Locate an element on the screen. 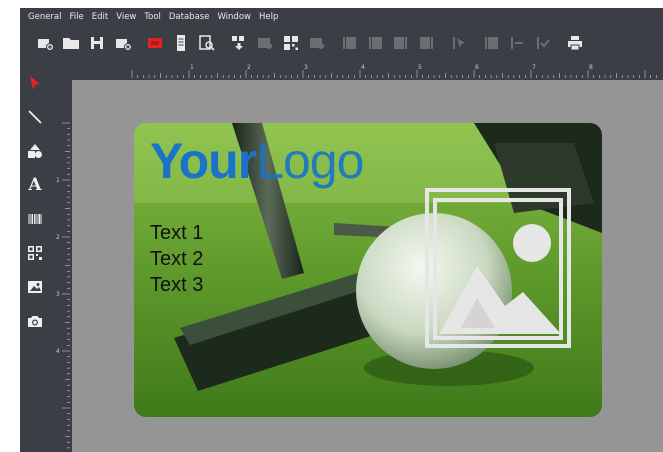 This screenshot has width=663, height=452. add-record-icon is located at coordinates (491, 43).